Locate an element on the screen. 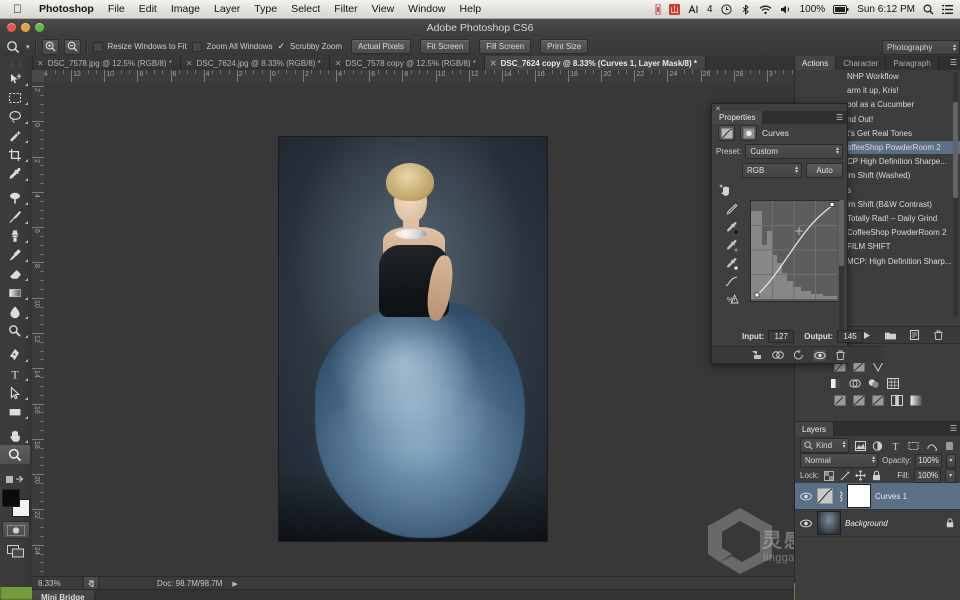  menu-filter: Filter is located at coordinates (345, 9).